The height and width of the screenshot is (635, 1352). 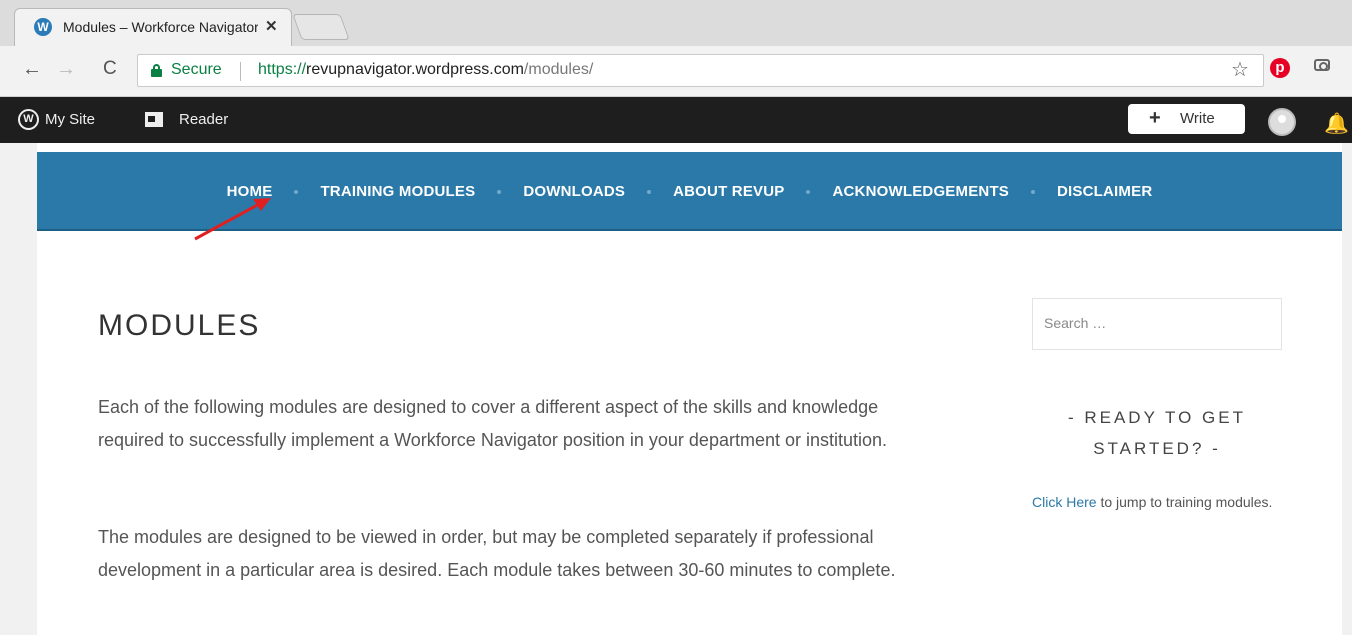 I want to click on reader-icon, so click(x=154, y=119).